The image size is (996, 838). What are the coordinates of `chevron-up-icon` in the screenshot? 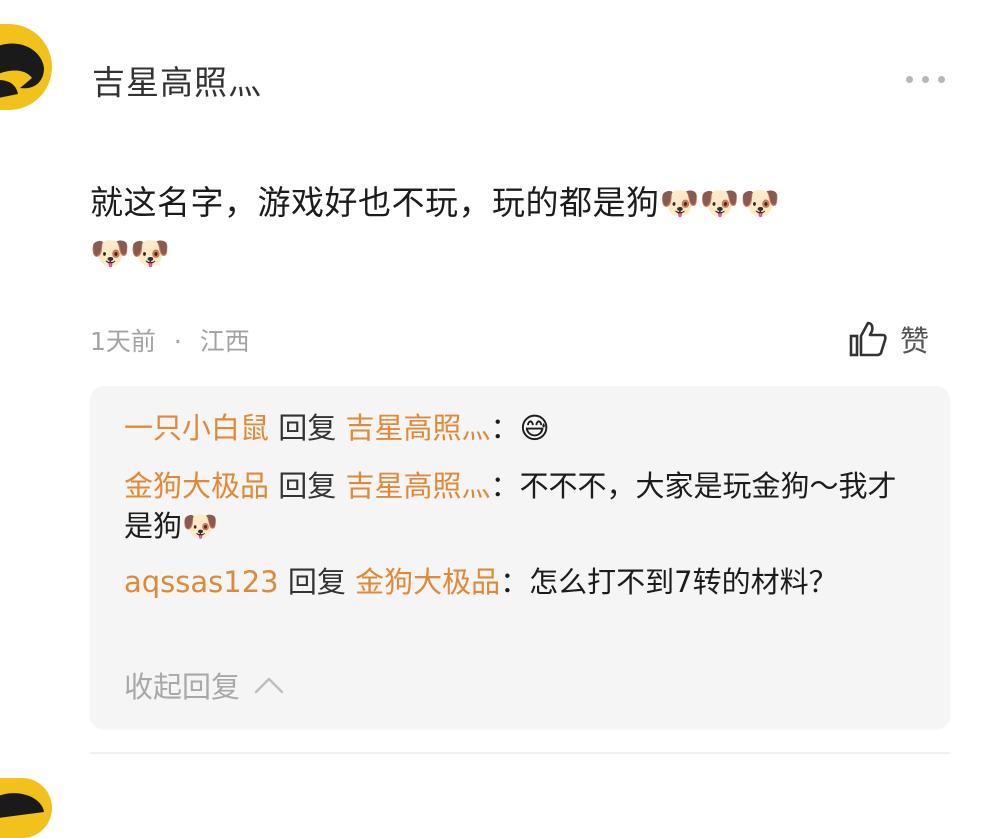 It's located at (269, 685).